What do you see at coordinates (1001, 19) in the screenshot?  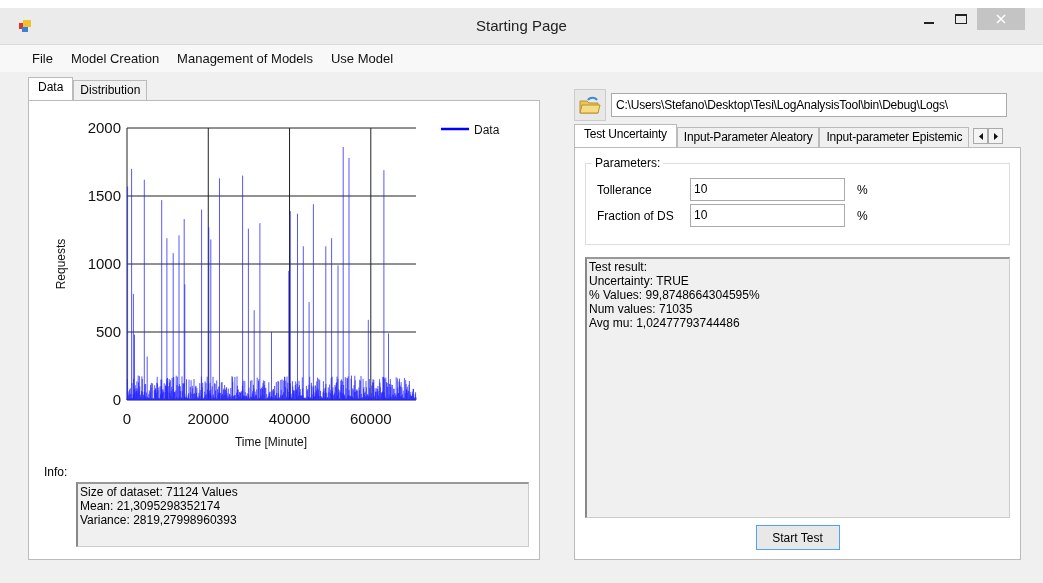 I see `close-icon` at bounding box center [1001, 19].